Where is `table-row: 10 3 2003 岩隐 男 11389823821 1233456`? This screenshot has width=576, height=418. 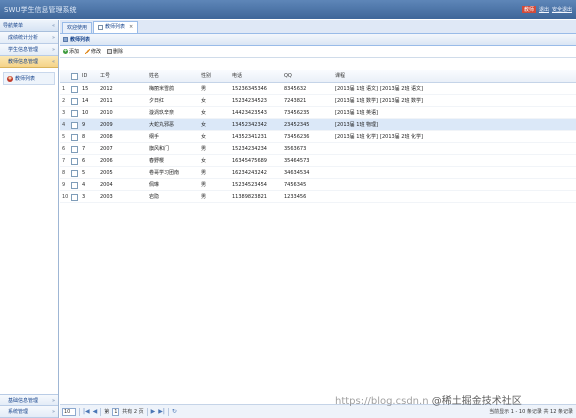
table-row: 10 3 2003 岩隐 男 11389823821 1233456 is located at coordinates (318, 197).